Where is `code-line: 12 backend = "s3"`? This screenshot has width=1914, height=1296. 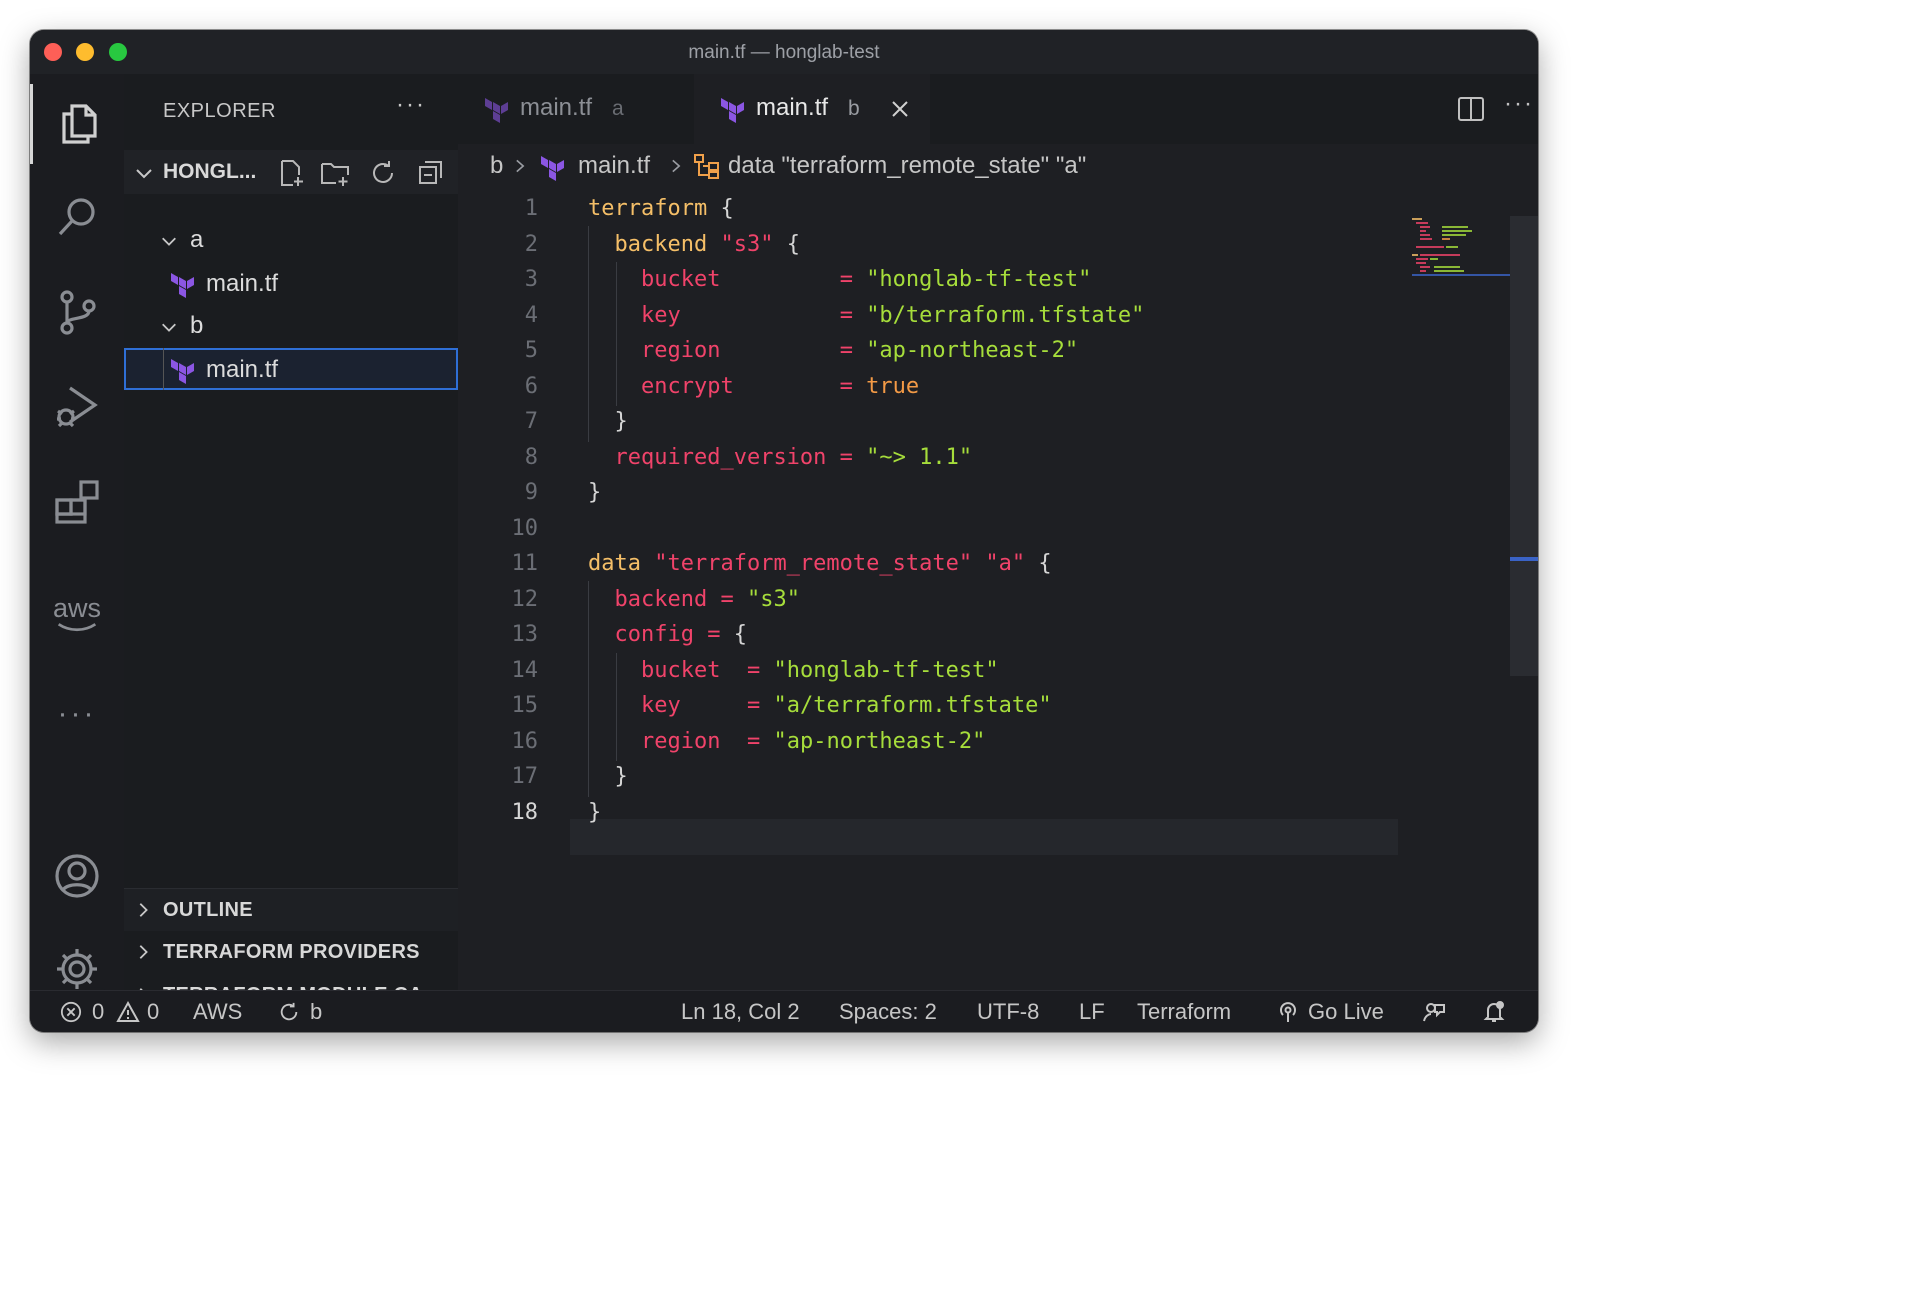 code-line: 12 backend = "s3" is located at coordinates (958, 600).